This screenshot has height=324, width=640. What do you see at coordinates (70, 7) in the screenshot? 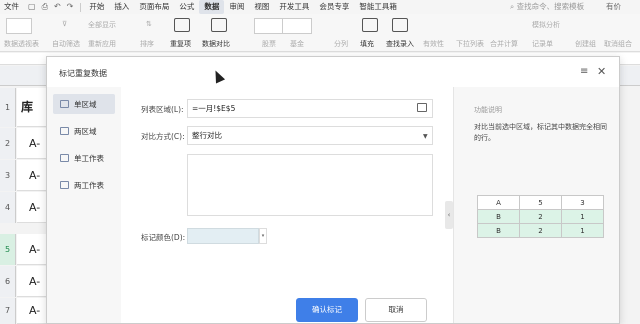
I see `redo-icon: ↷` at bounding box center [70, 7].